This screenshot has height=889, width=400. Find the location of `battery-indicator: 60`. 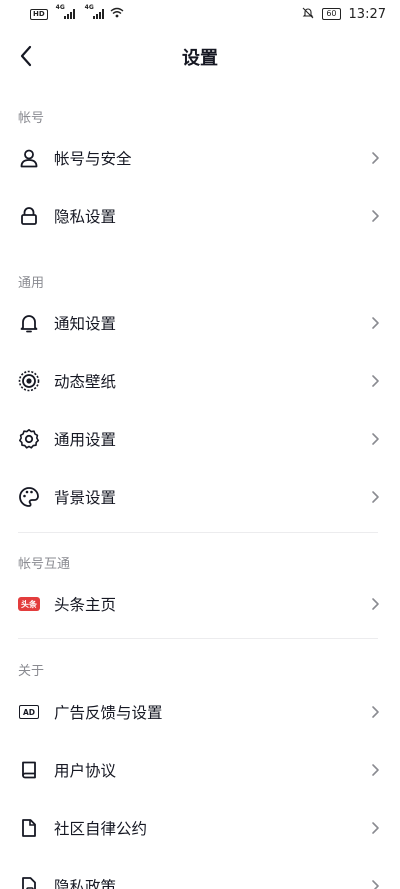

battery-indicator: 60 is located at coordinates (331, 14).